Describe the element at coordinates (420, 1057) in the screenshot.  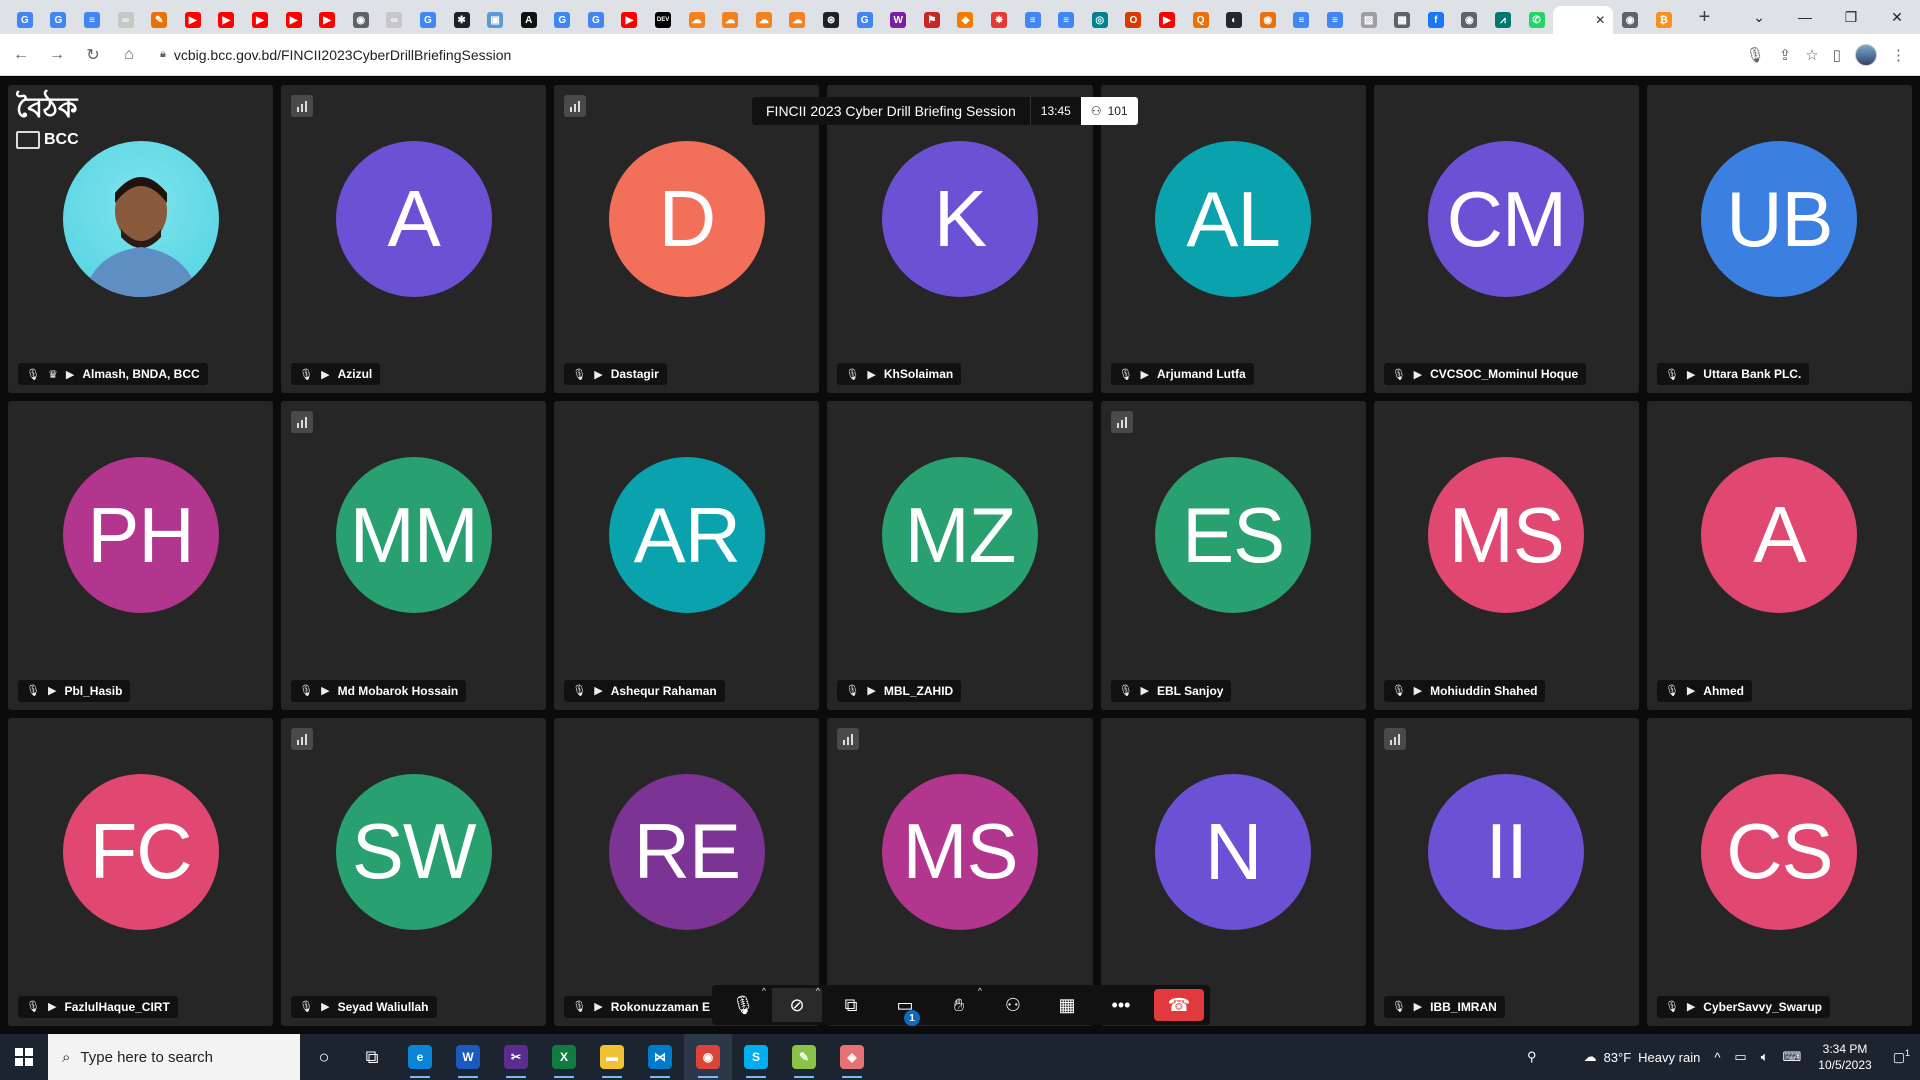
I see `taskbar-app: e` at that location.